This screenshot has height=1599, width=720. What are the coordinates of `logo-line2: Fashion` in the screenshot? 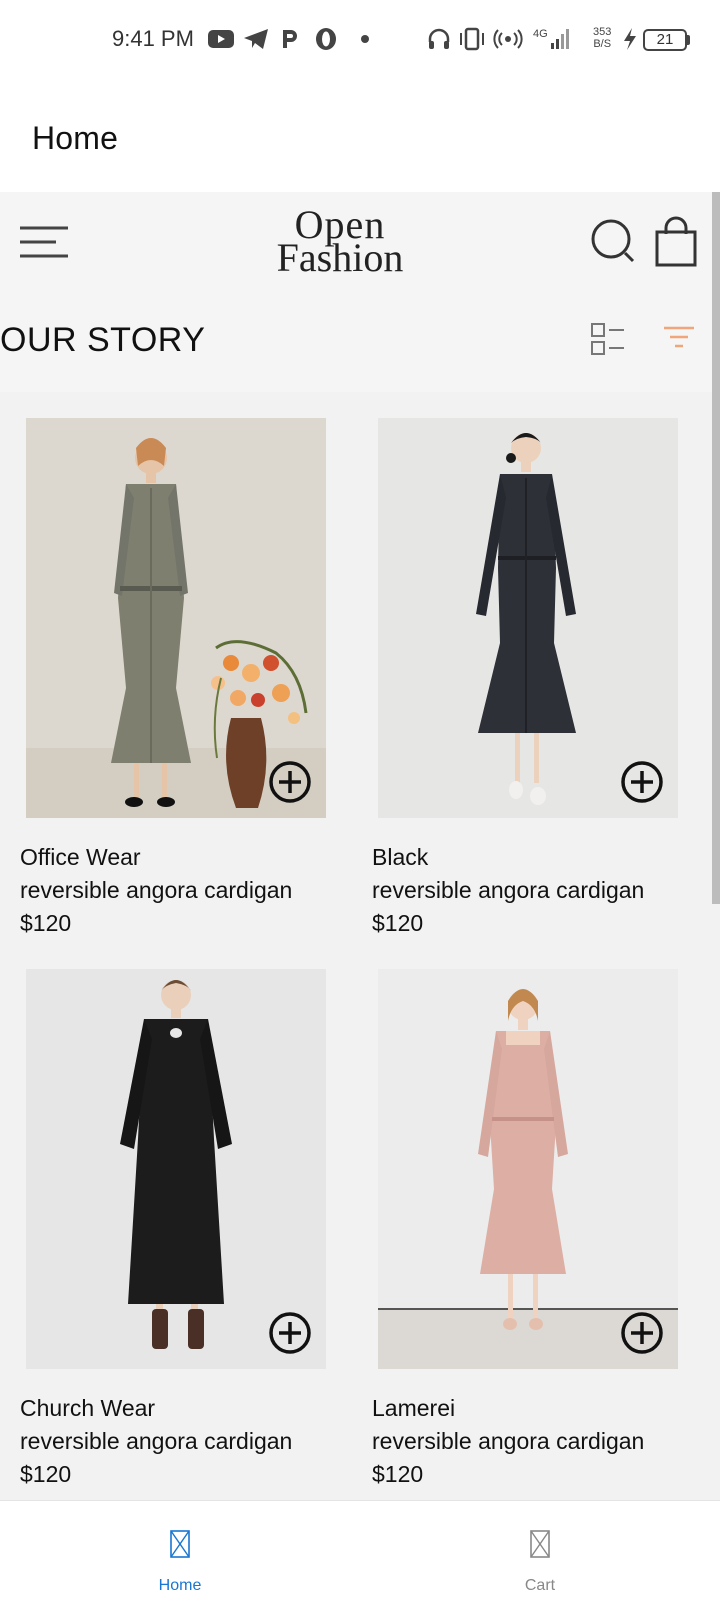 It's located at (340, 257).